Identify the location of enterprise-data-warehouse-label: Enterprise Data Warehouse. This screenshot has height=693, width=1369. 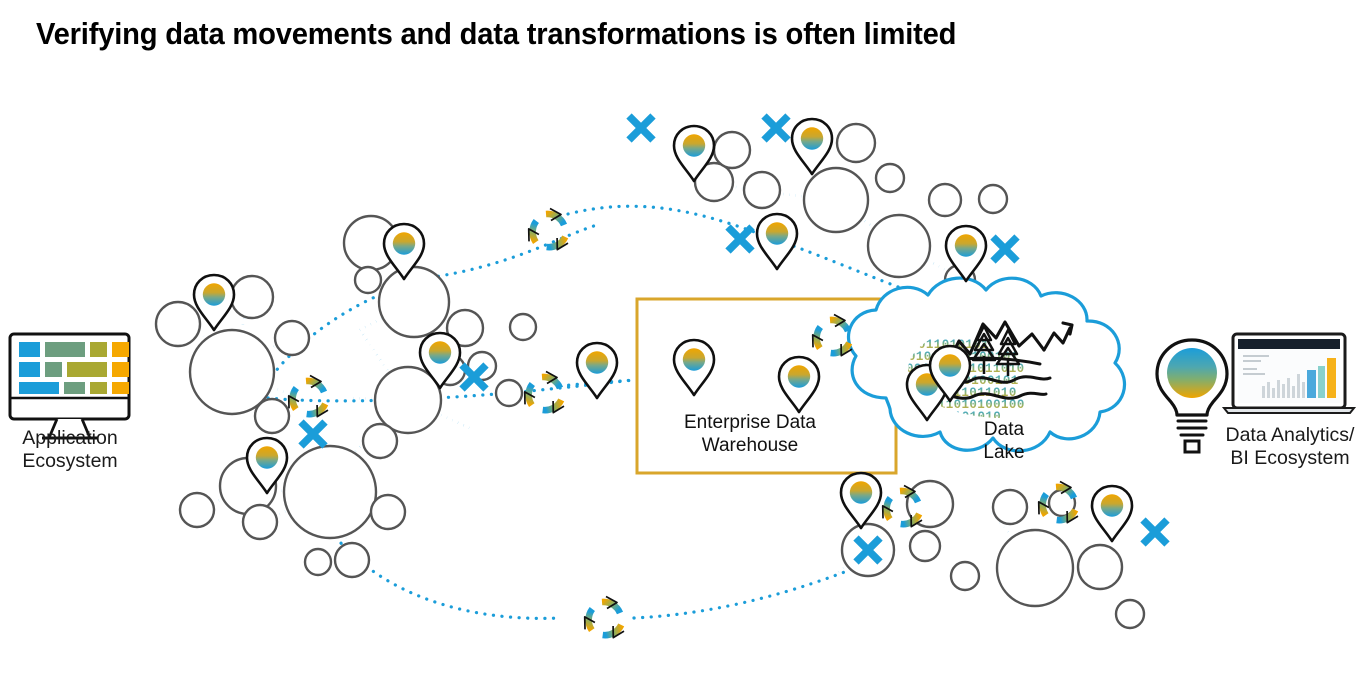
(749, 434).